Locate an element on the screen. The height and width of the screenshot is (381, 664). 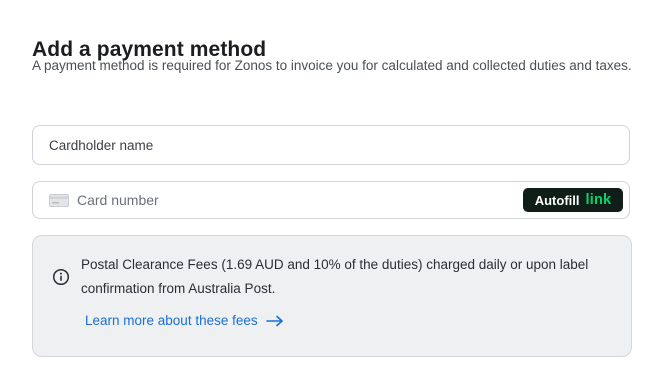
cardholder-name-input is located at coordinates (329, 145).